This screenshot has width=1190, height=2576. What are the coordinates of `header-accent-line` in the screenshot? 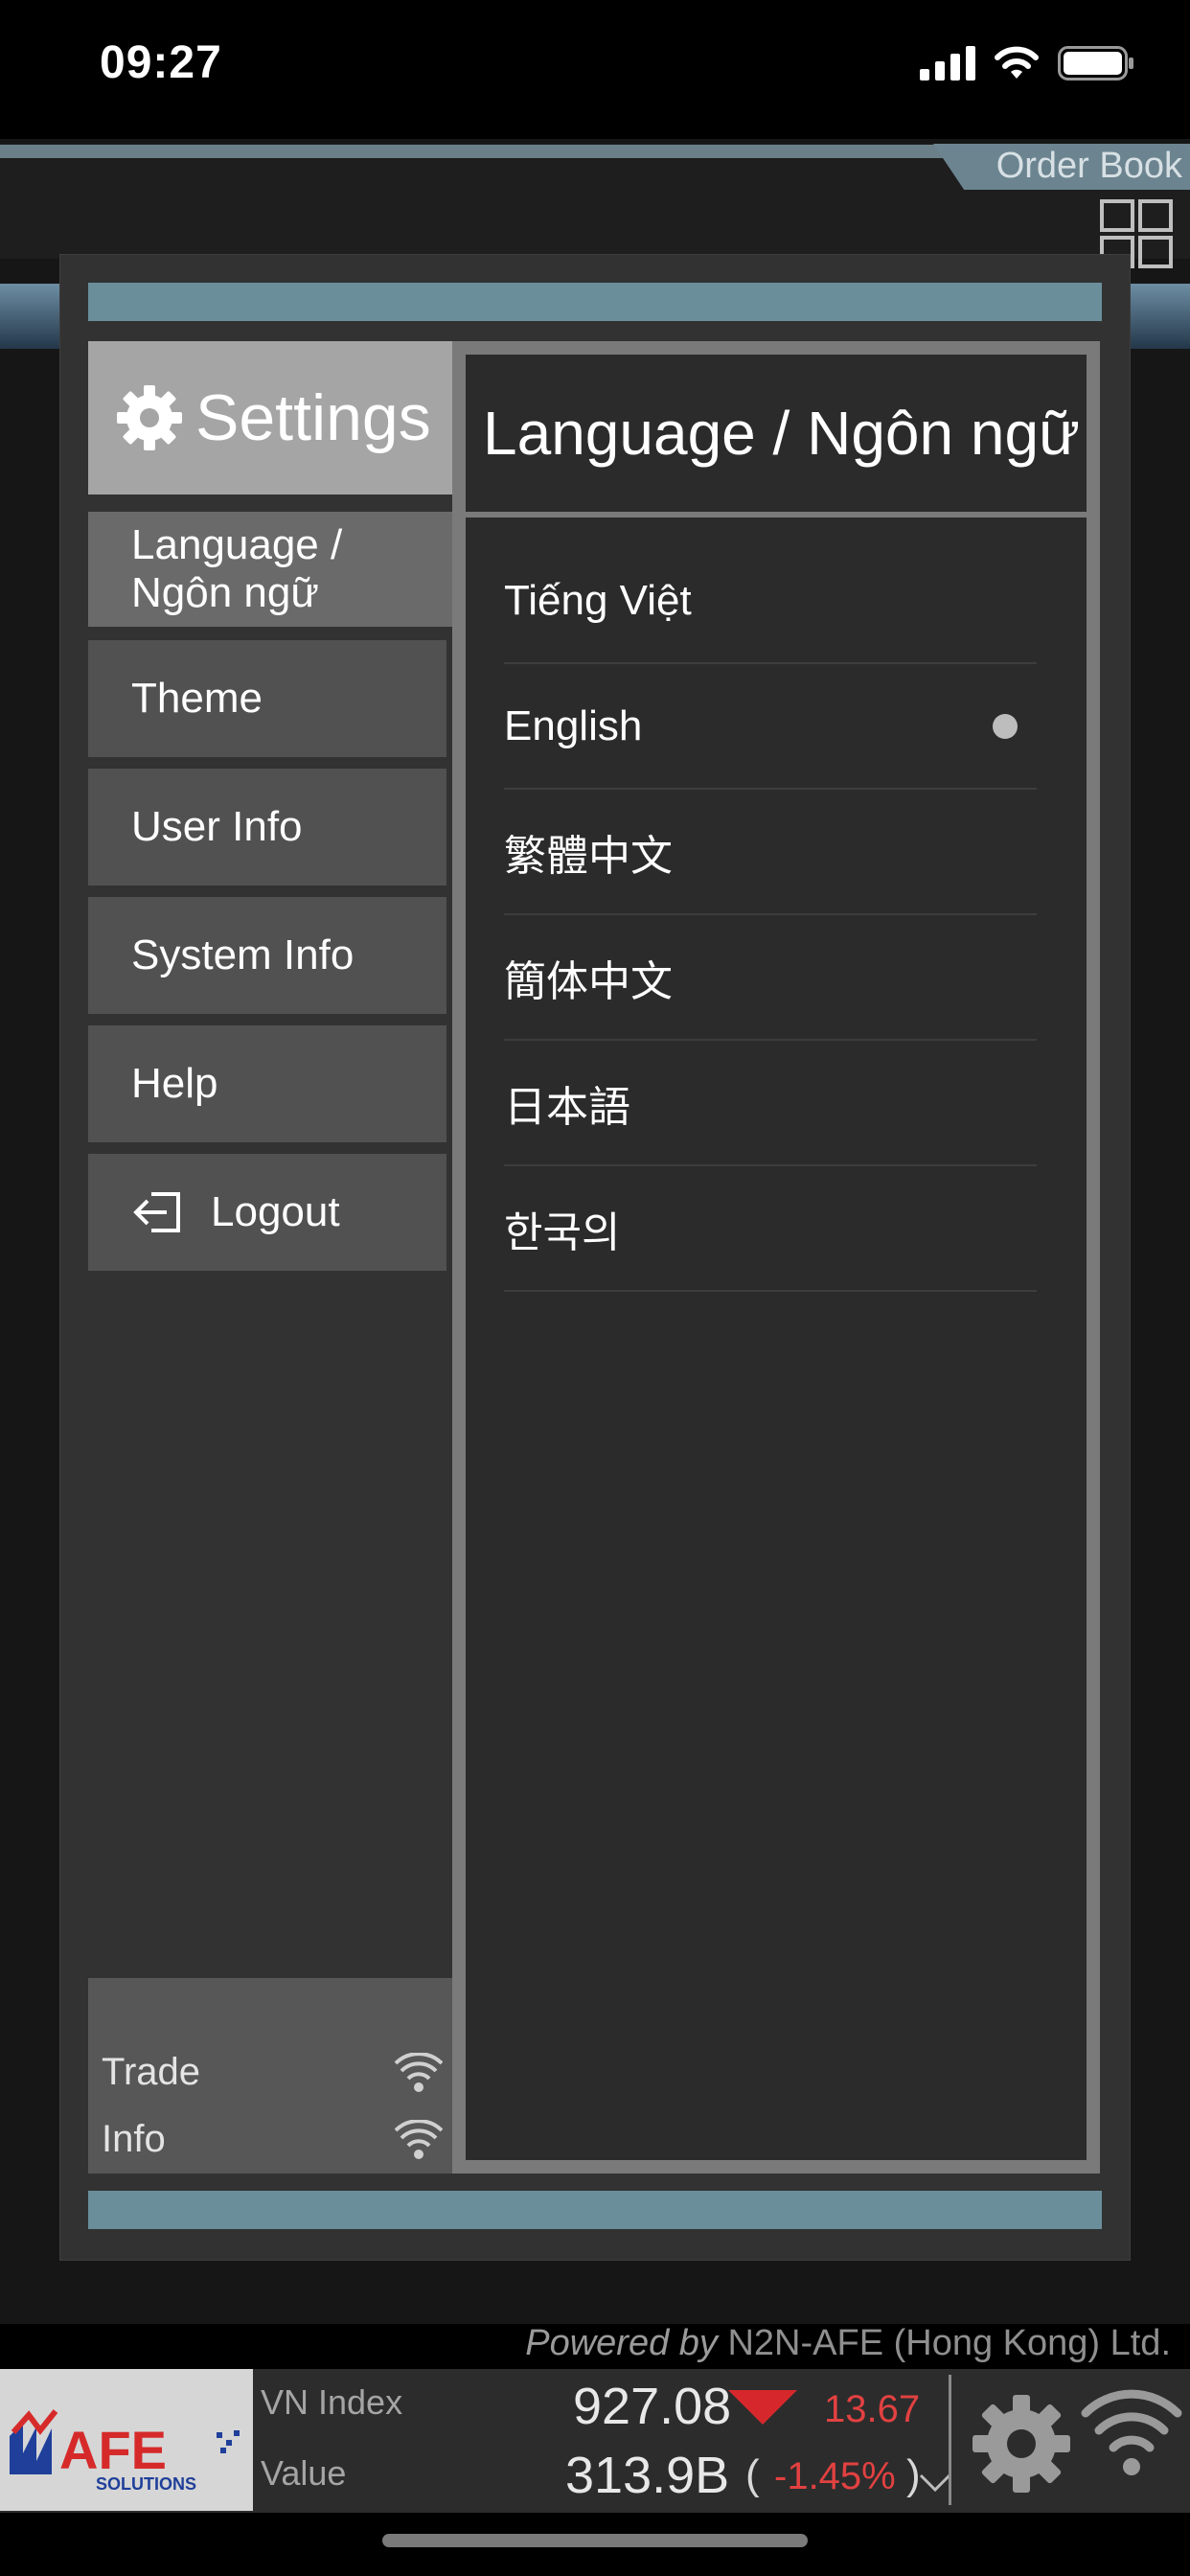 It's located at (475, 151).